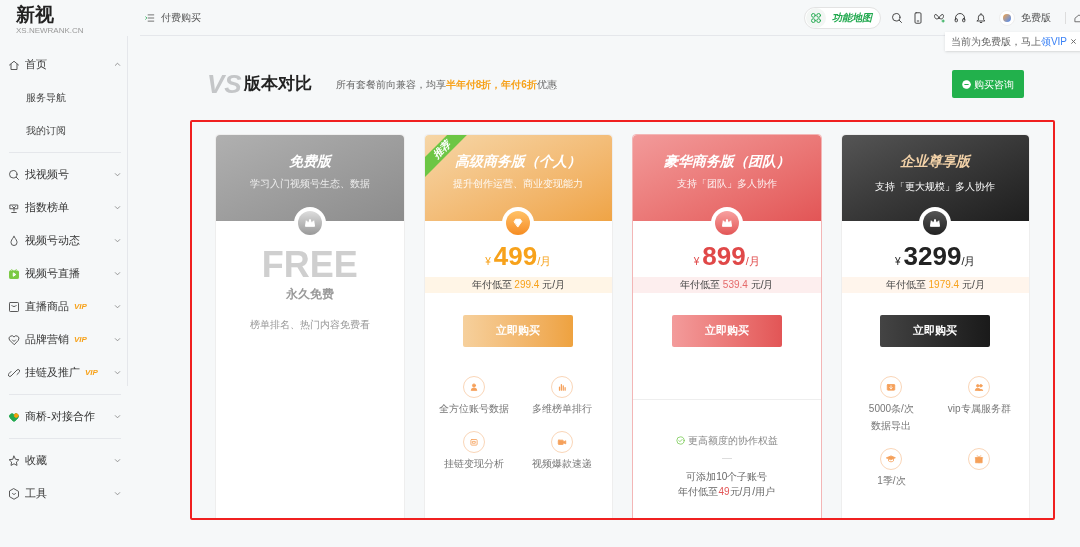 The image size is (1080, 547). I want to click on plan-name: 企业尊享版, so click(935, 161).